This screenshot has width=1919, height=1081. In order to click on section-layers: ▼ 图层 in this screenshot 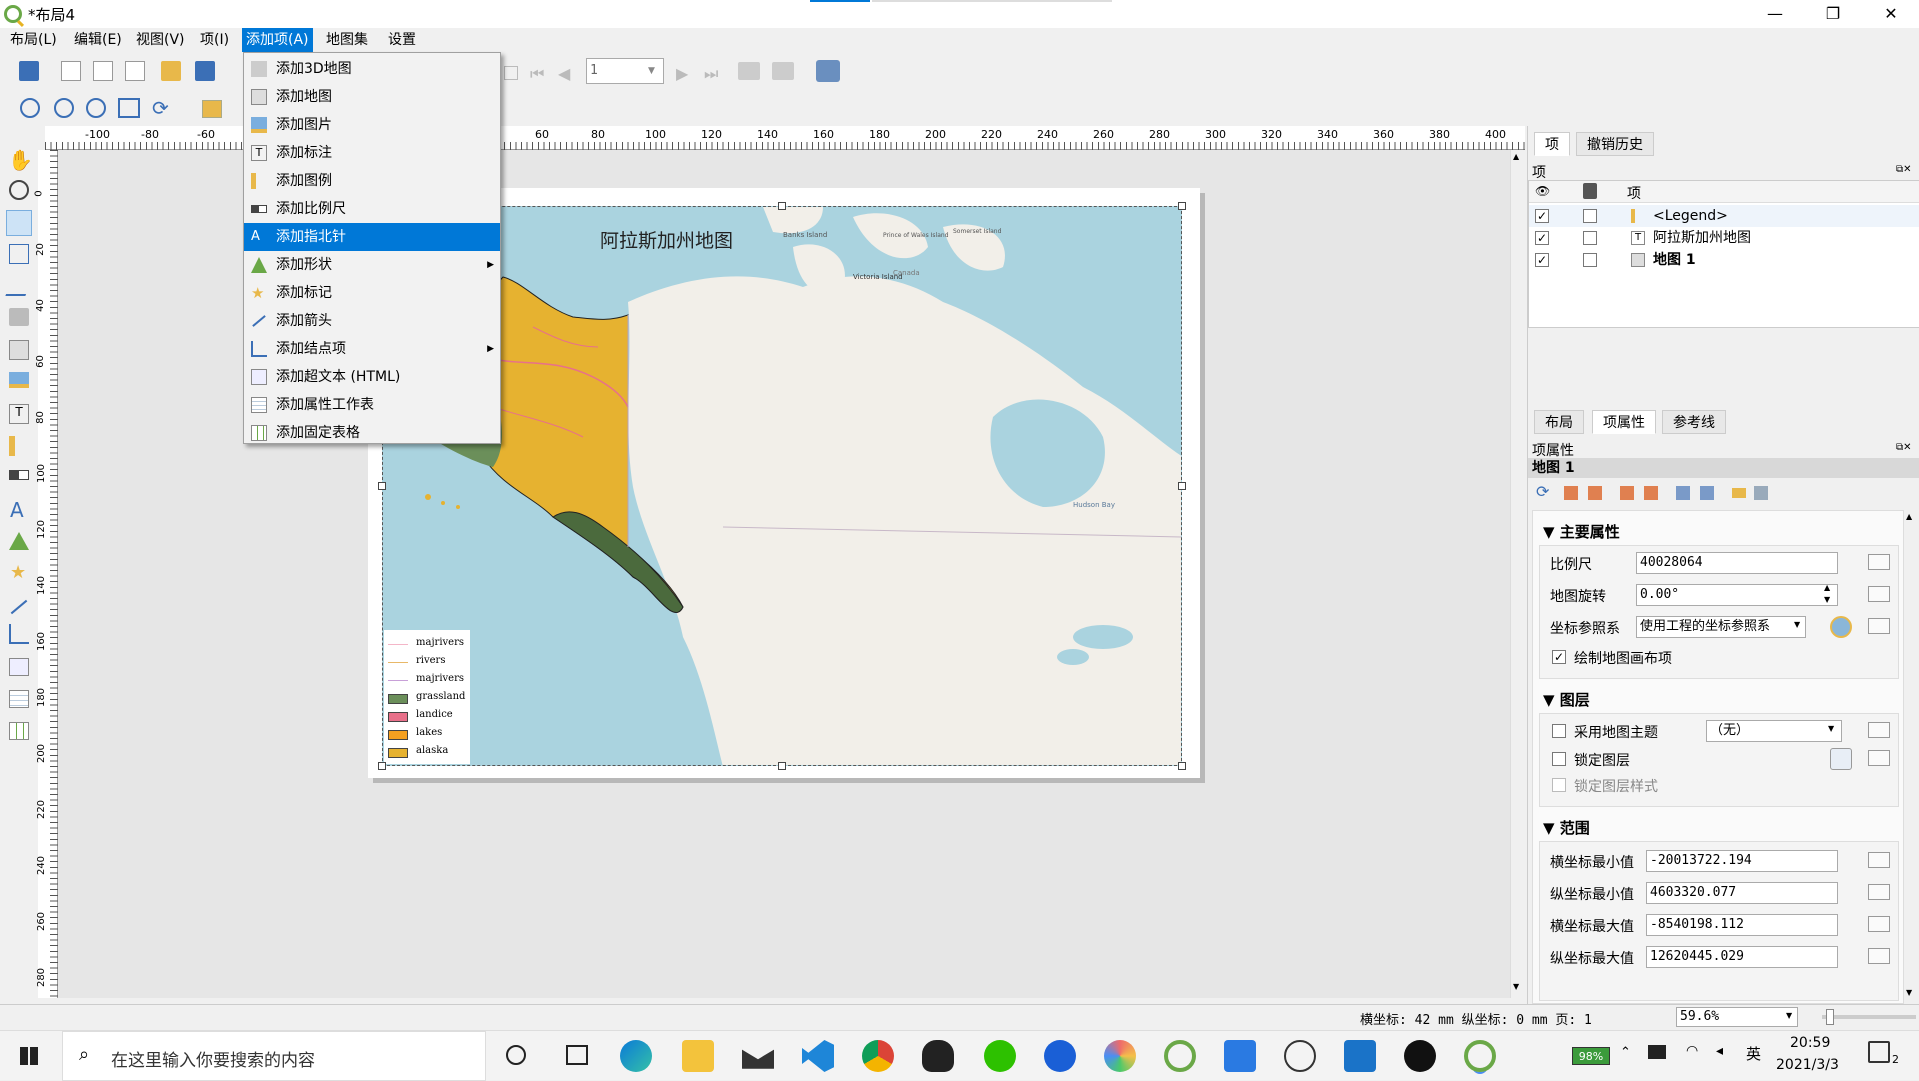, I will do `click(1566, 699)`.